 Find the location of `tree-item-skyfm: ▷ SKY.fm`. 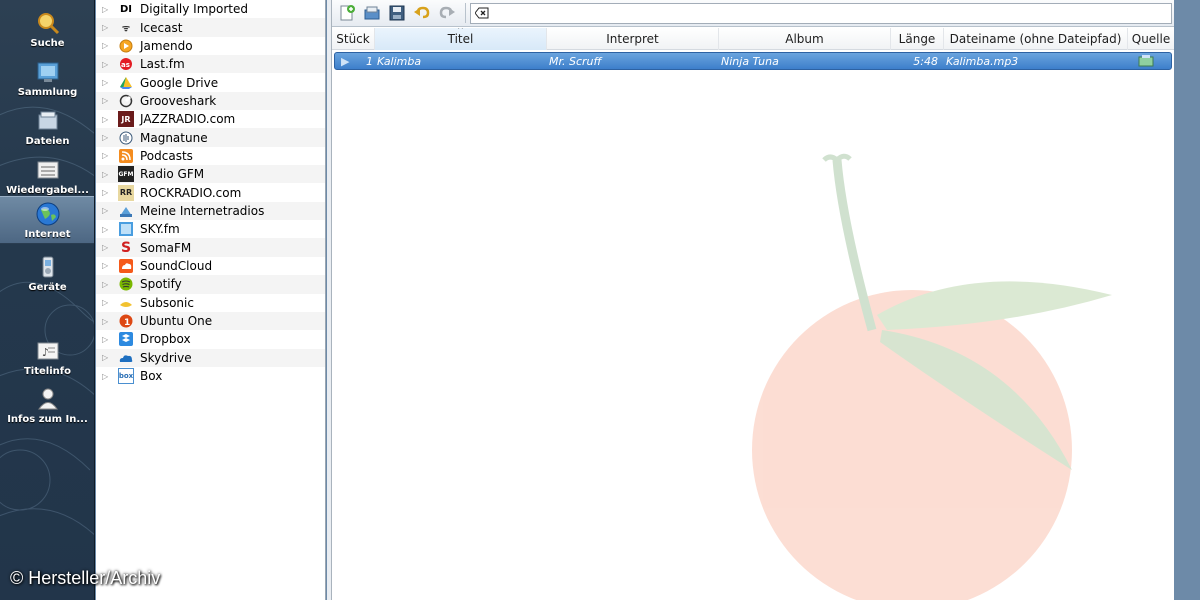

tree-item-skyfm: ▷ SKY.fm is located at coordinates (210, 229).